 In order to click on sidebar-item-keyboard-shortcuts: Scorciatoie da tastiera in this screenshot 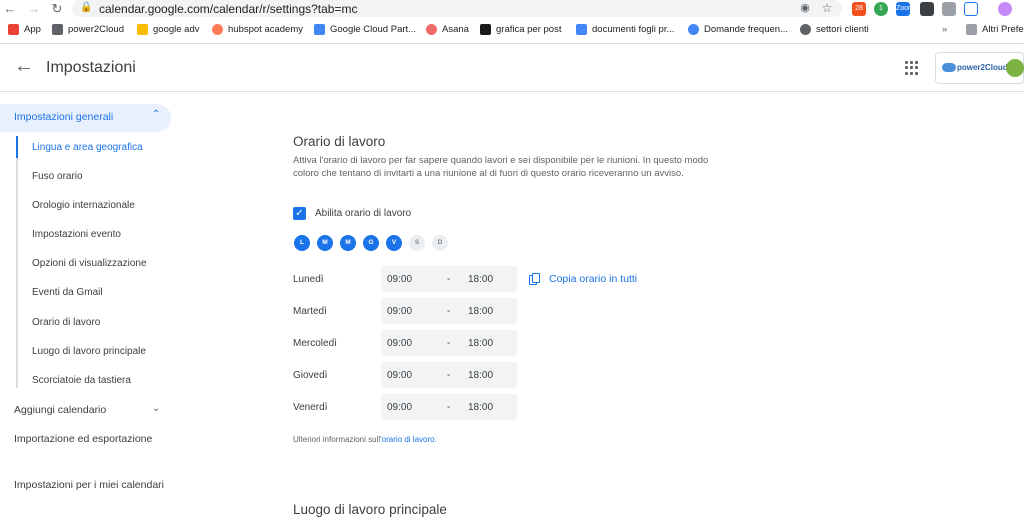, I will do `click(81, 380)`.